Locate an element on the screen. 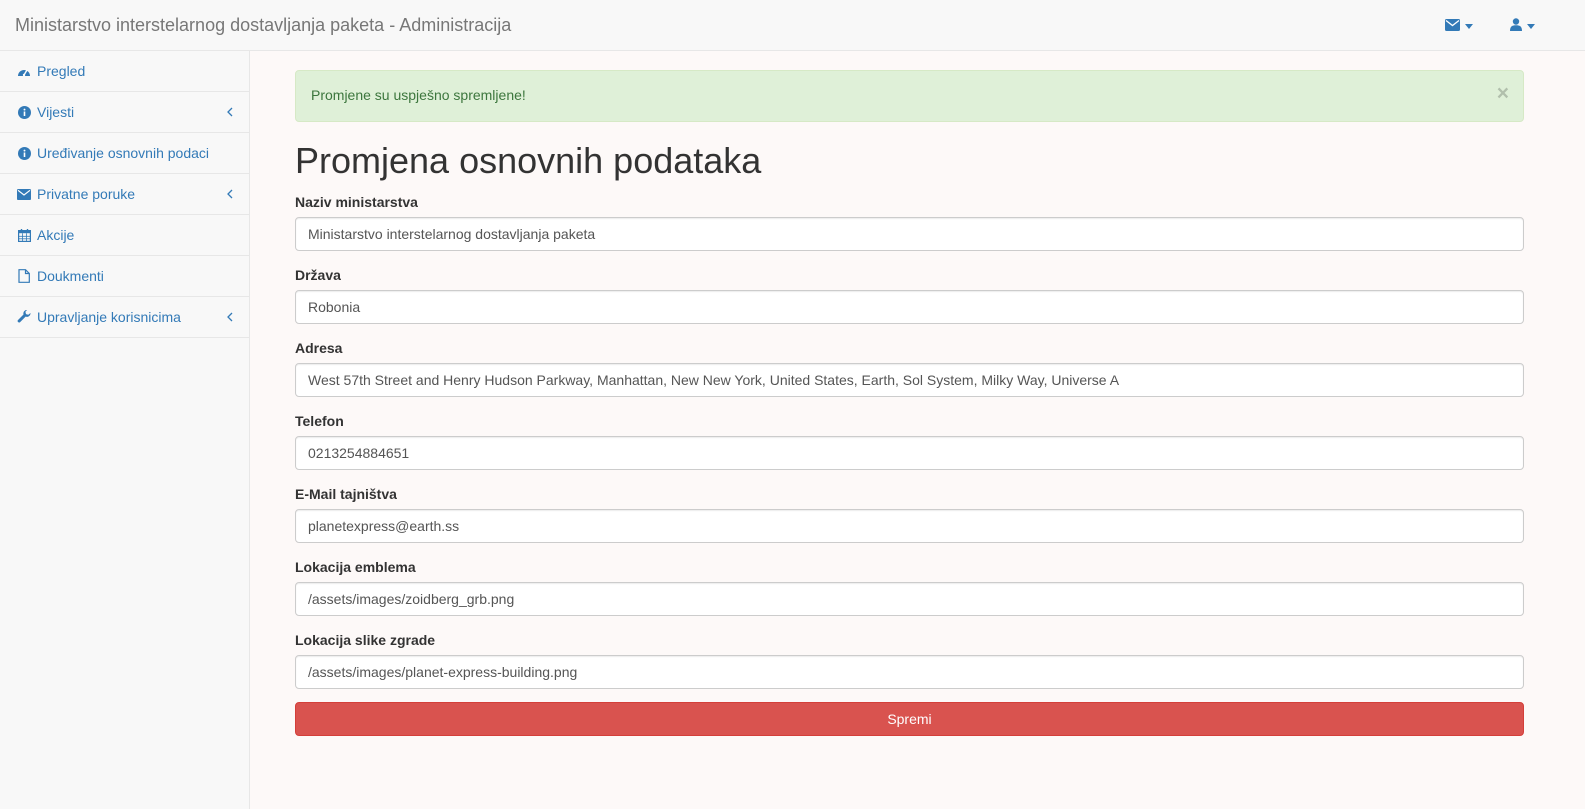 Image resolution: width=1585 pixels, height=809 pixels. form-group-adresa: Adresa is located at coordinates (909, 367).